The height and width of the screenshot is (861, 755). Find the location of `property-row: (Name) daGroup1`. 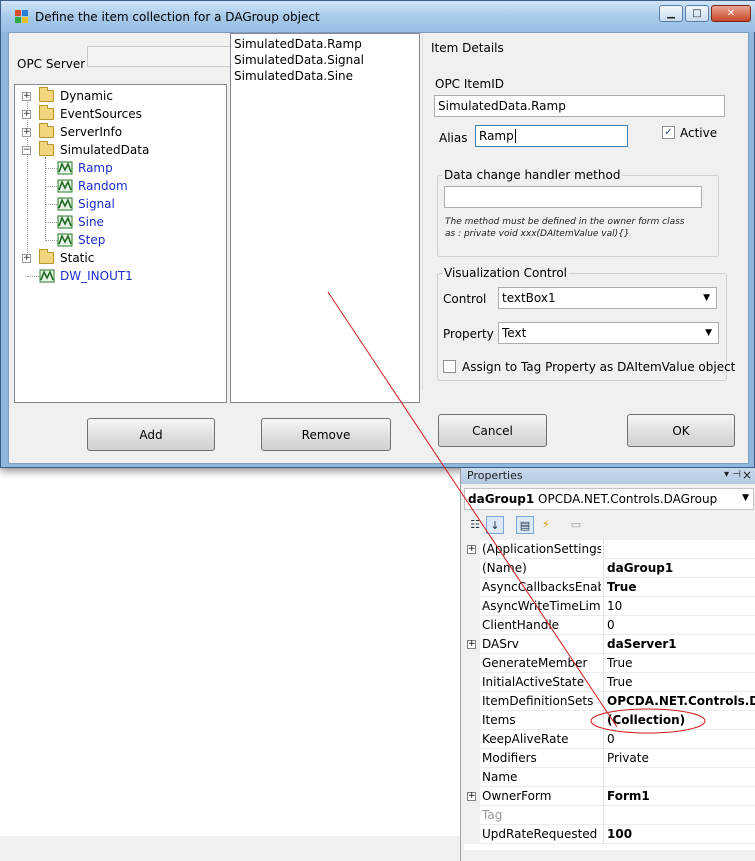

property-row: (Name) daGroup1 is located at coordinates (609, 568).